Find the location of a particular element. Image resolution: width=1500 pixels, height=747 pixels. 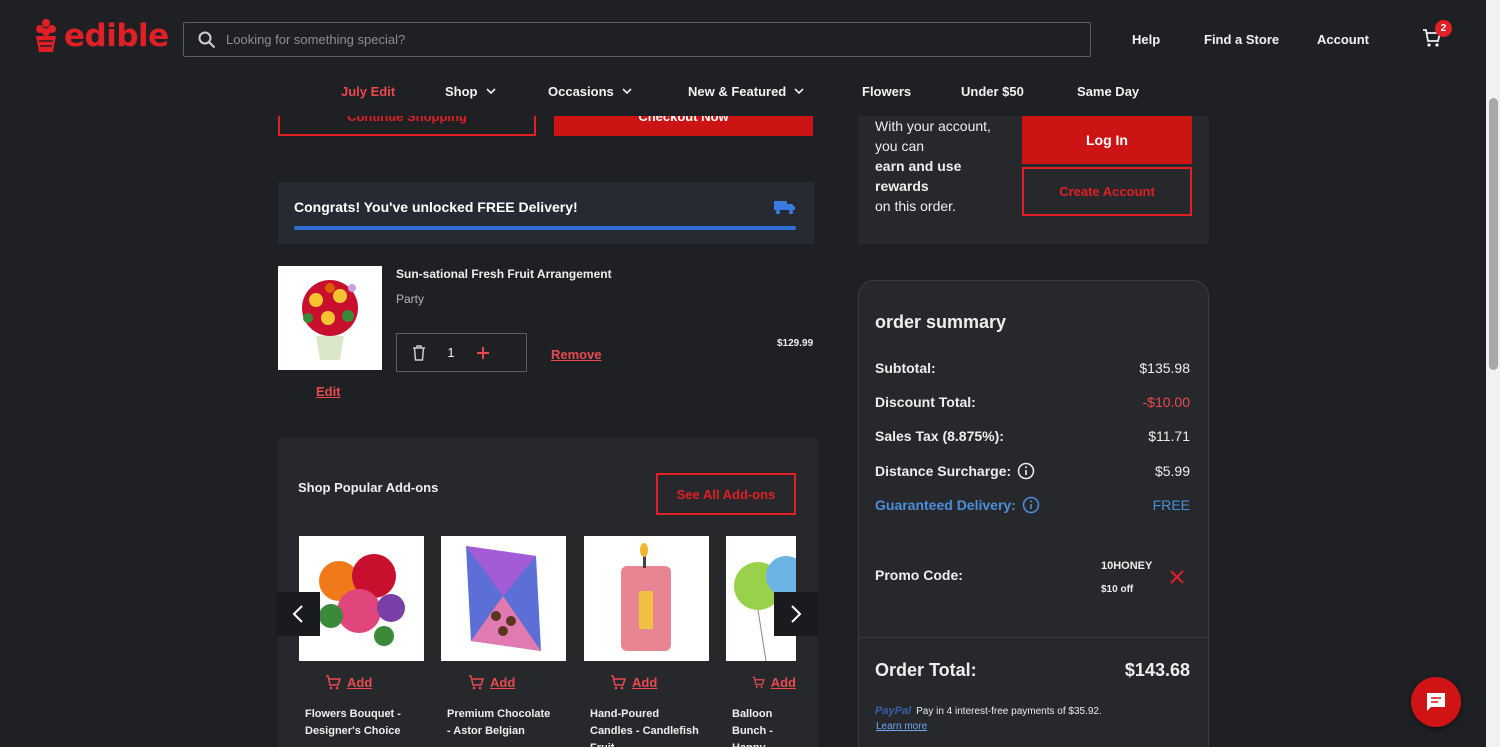

addon-name: Balloon Bunch - Happy Birthday is located at coordinates (752, 727).